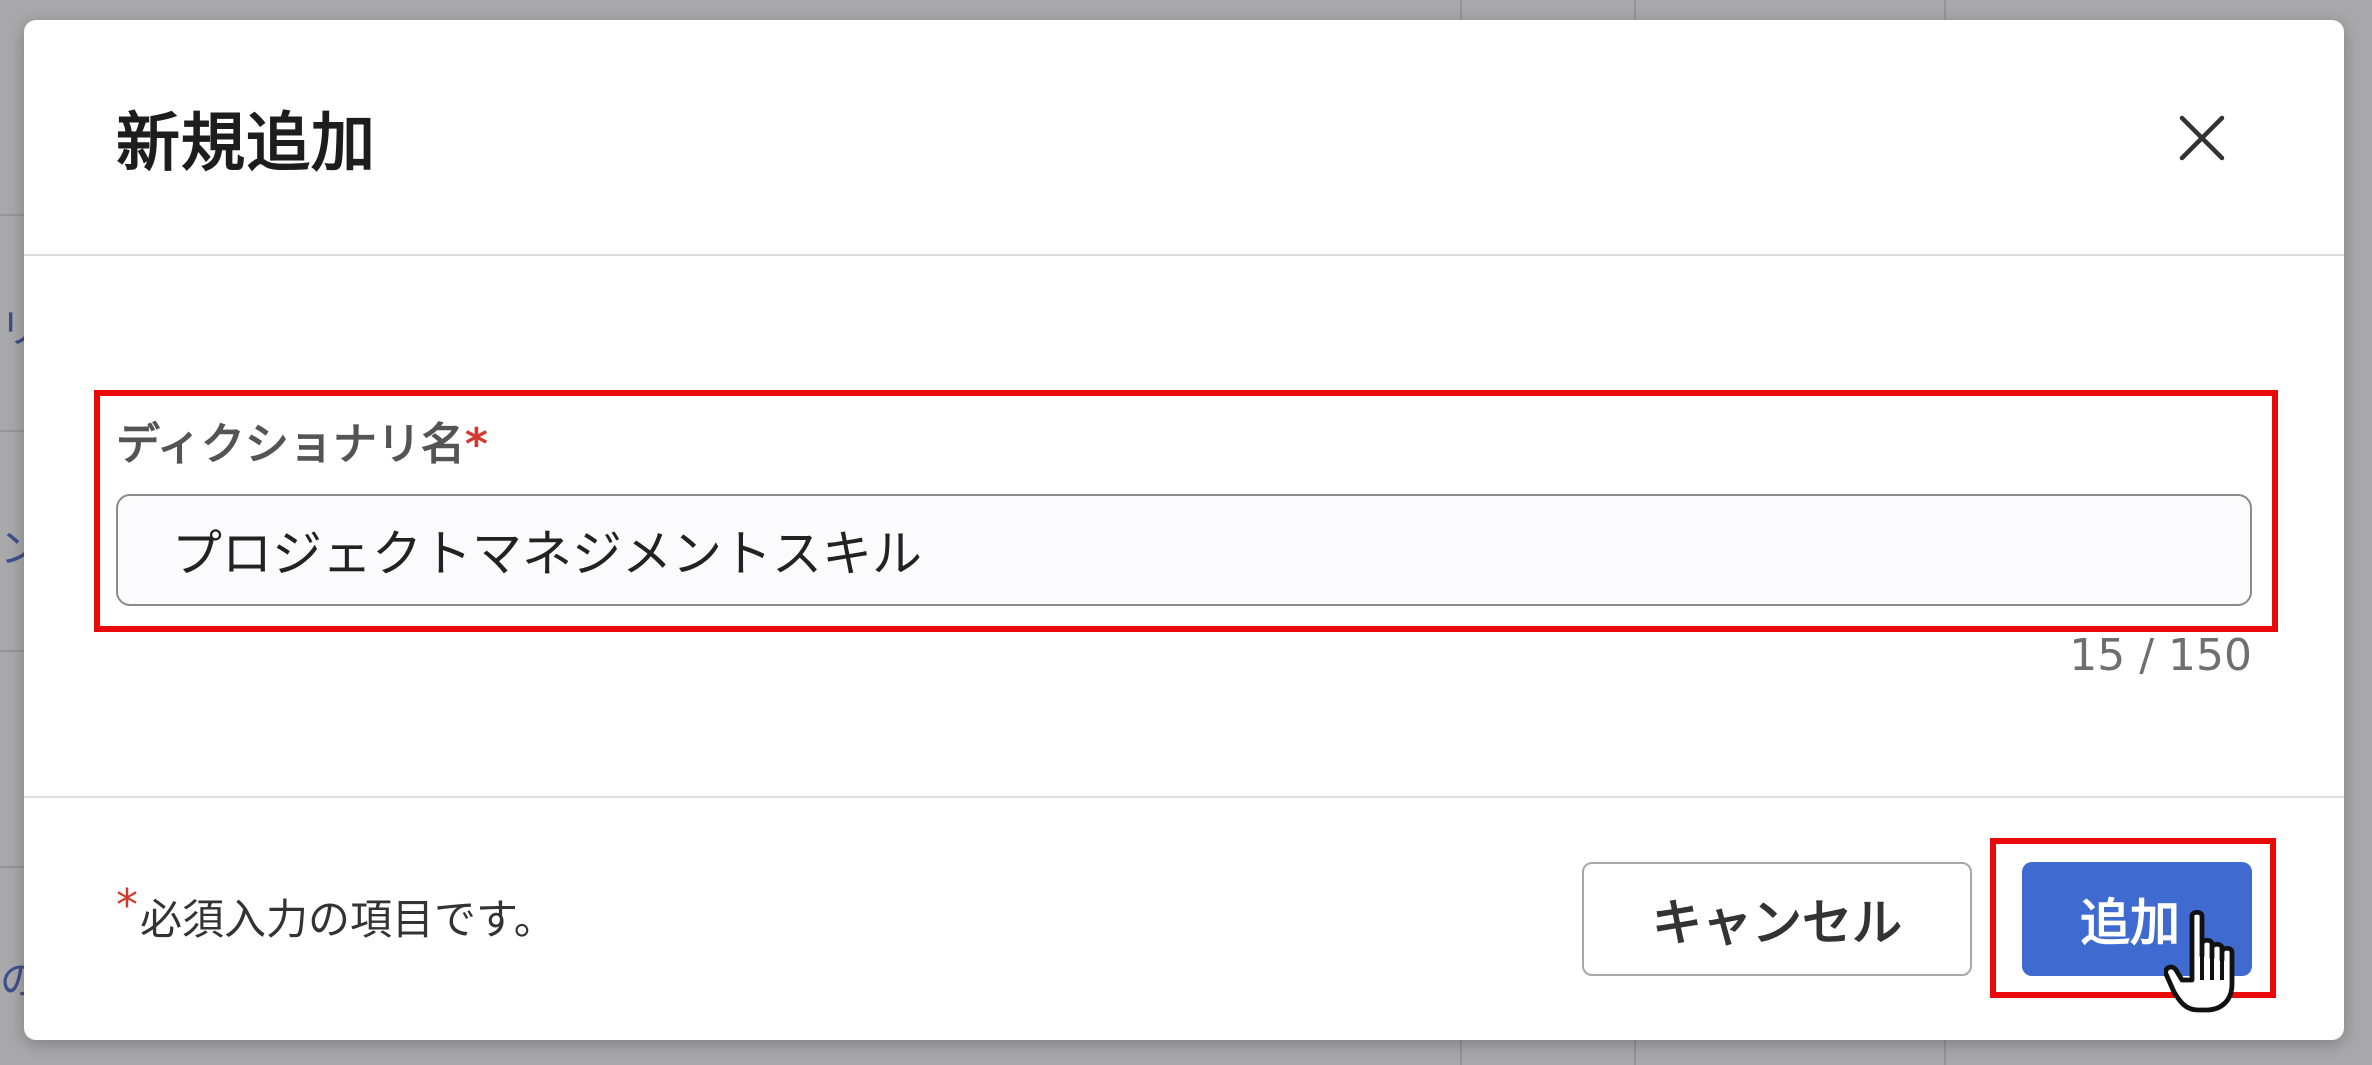 The image size is (2372, 1065). I want to click on close-button, so click(2202, 138).